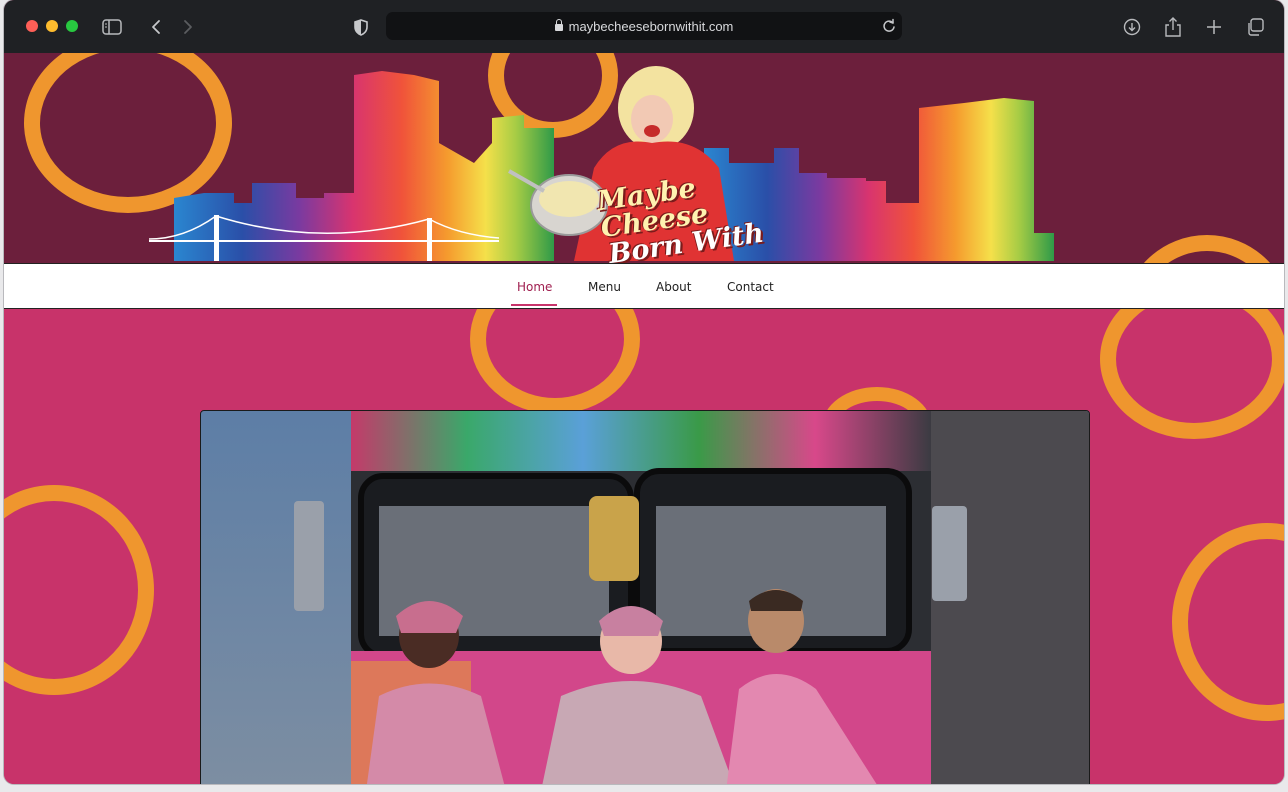 This screenshot has height=792, width=1288. Describe the element at coordinates (889, 28) in the screenshot. I see `reload-icon` at that location.